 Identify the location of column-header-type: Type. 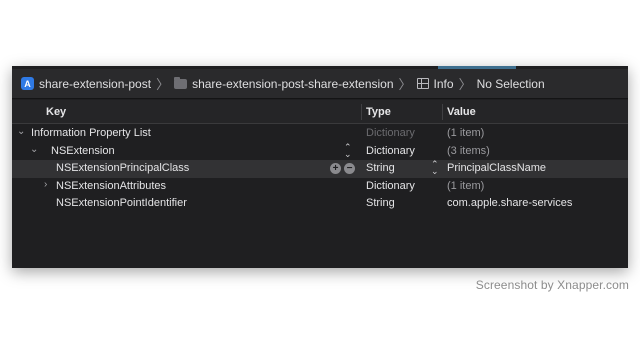
(378, 112).